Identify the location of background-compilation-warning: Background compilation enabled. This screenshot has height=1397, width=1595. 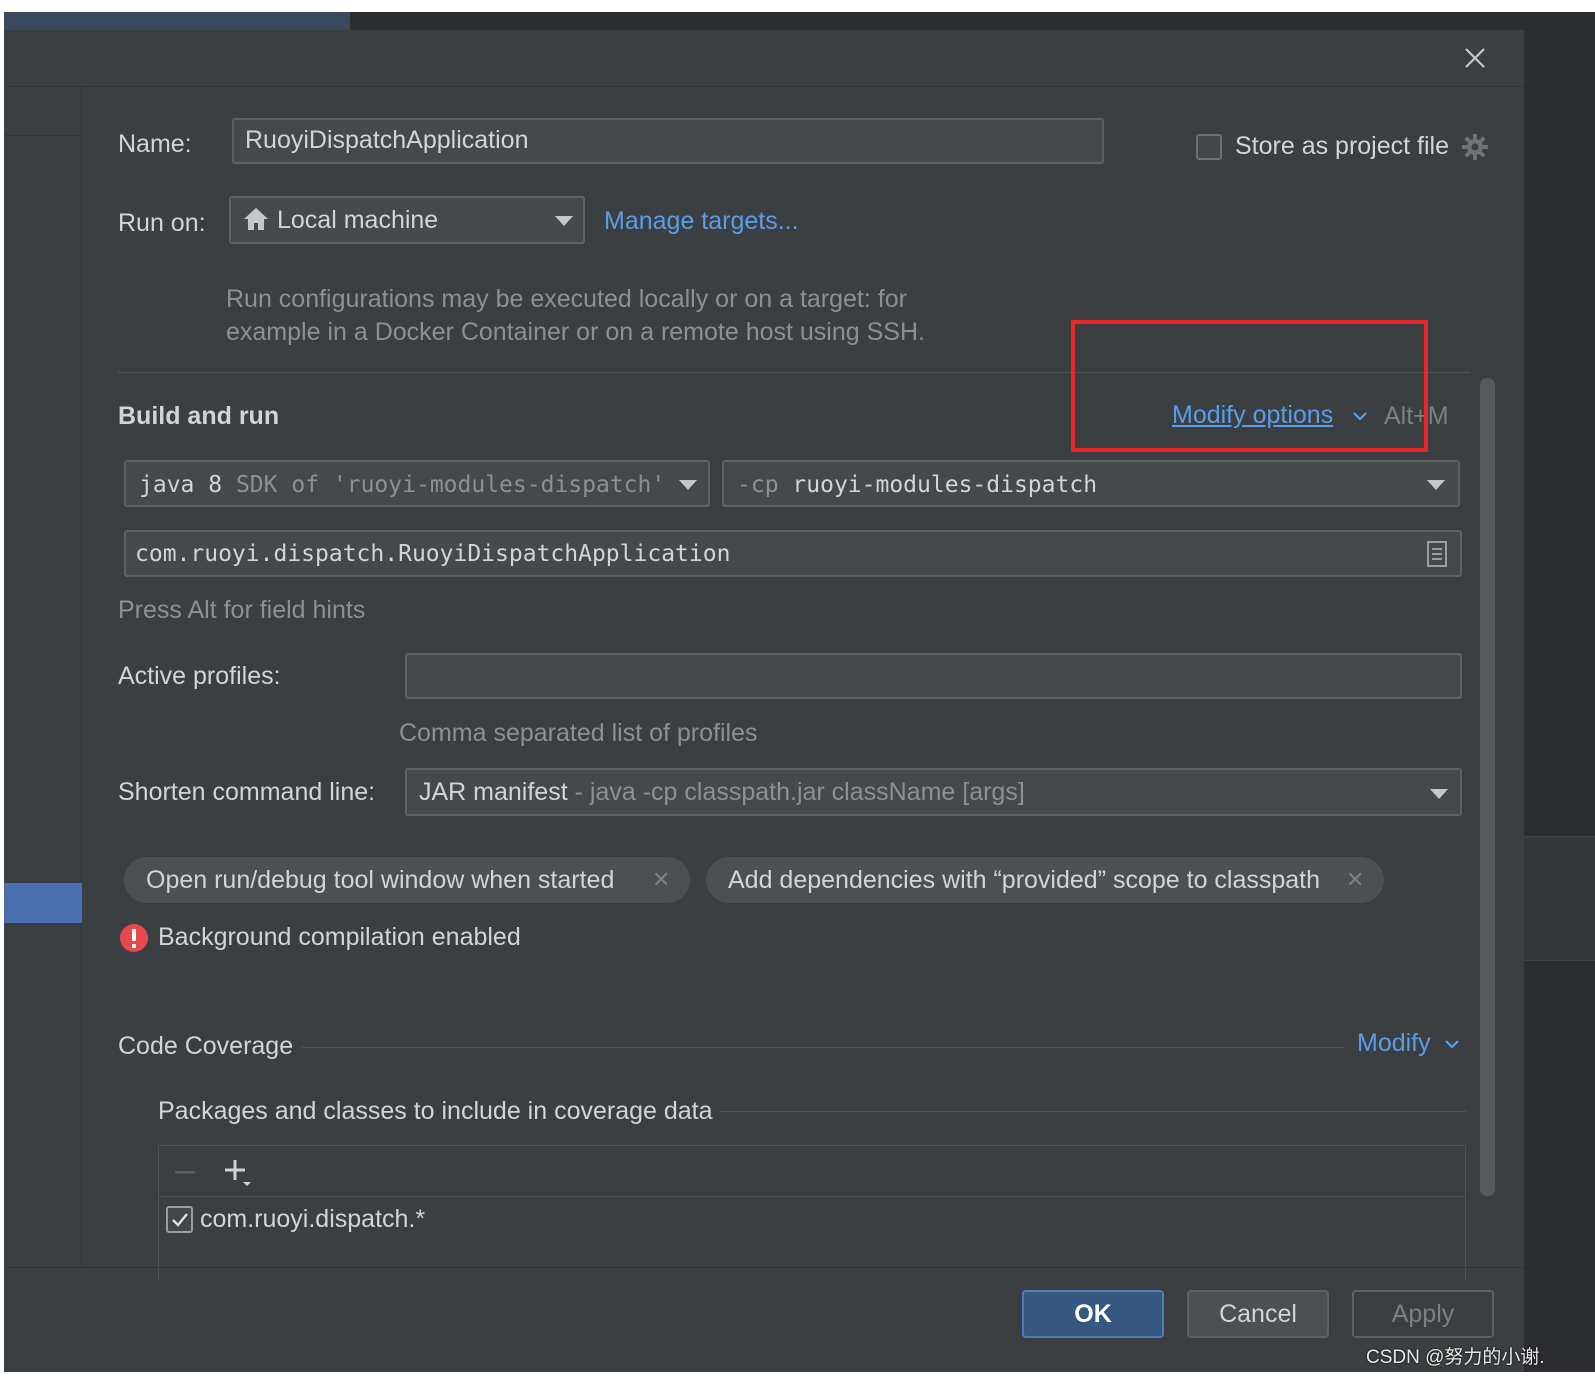
(339, 937).